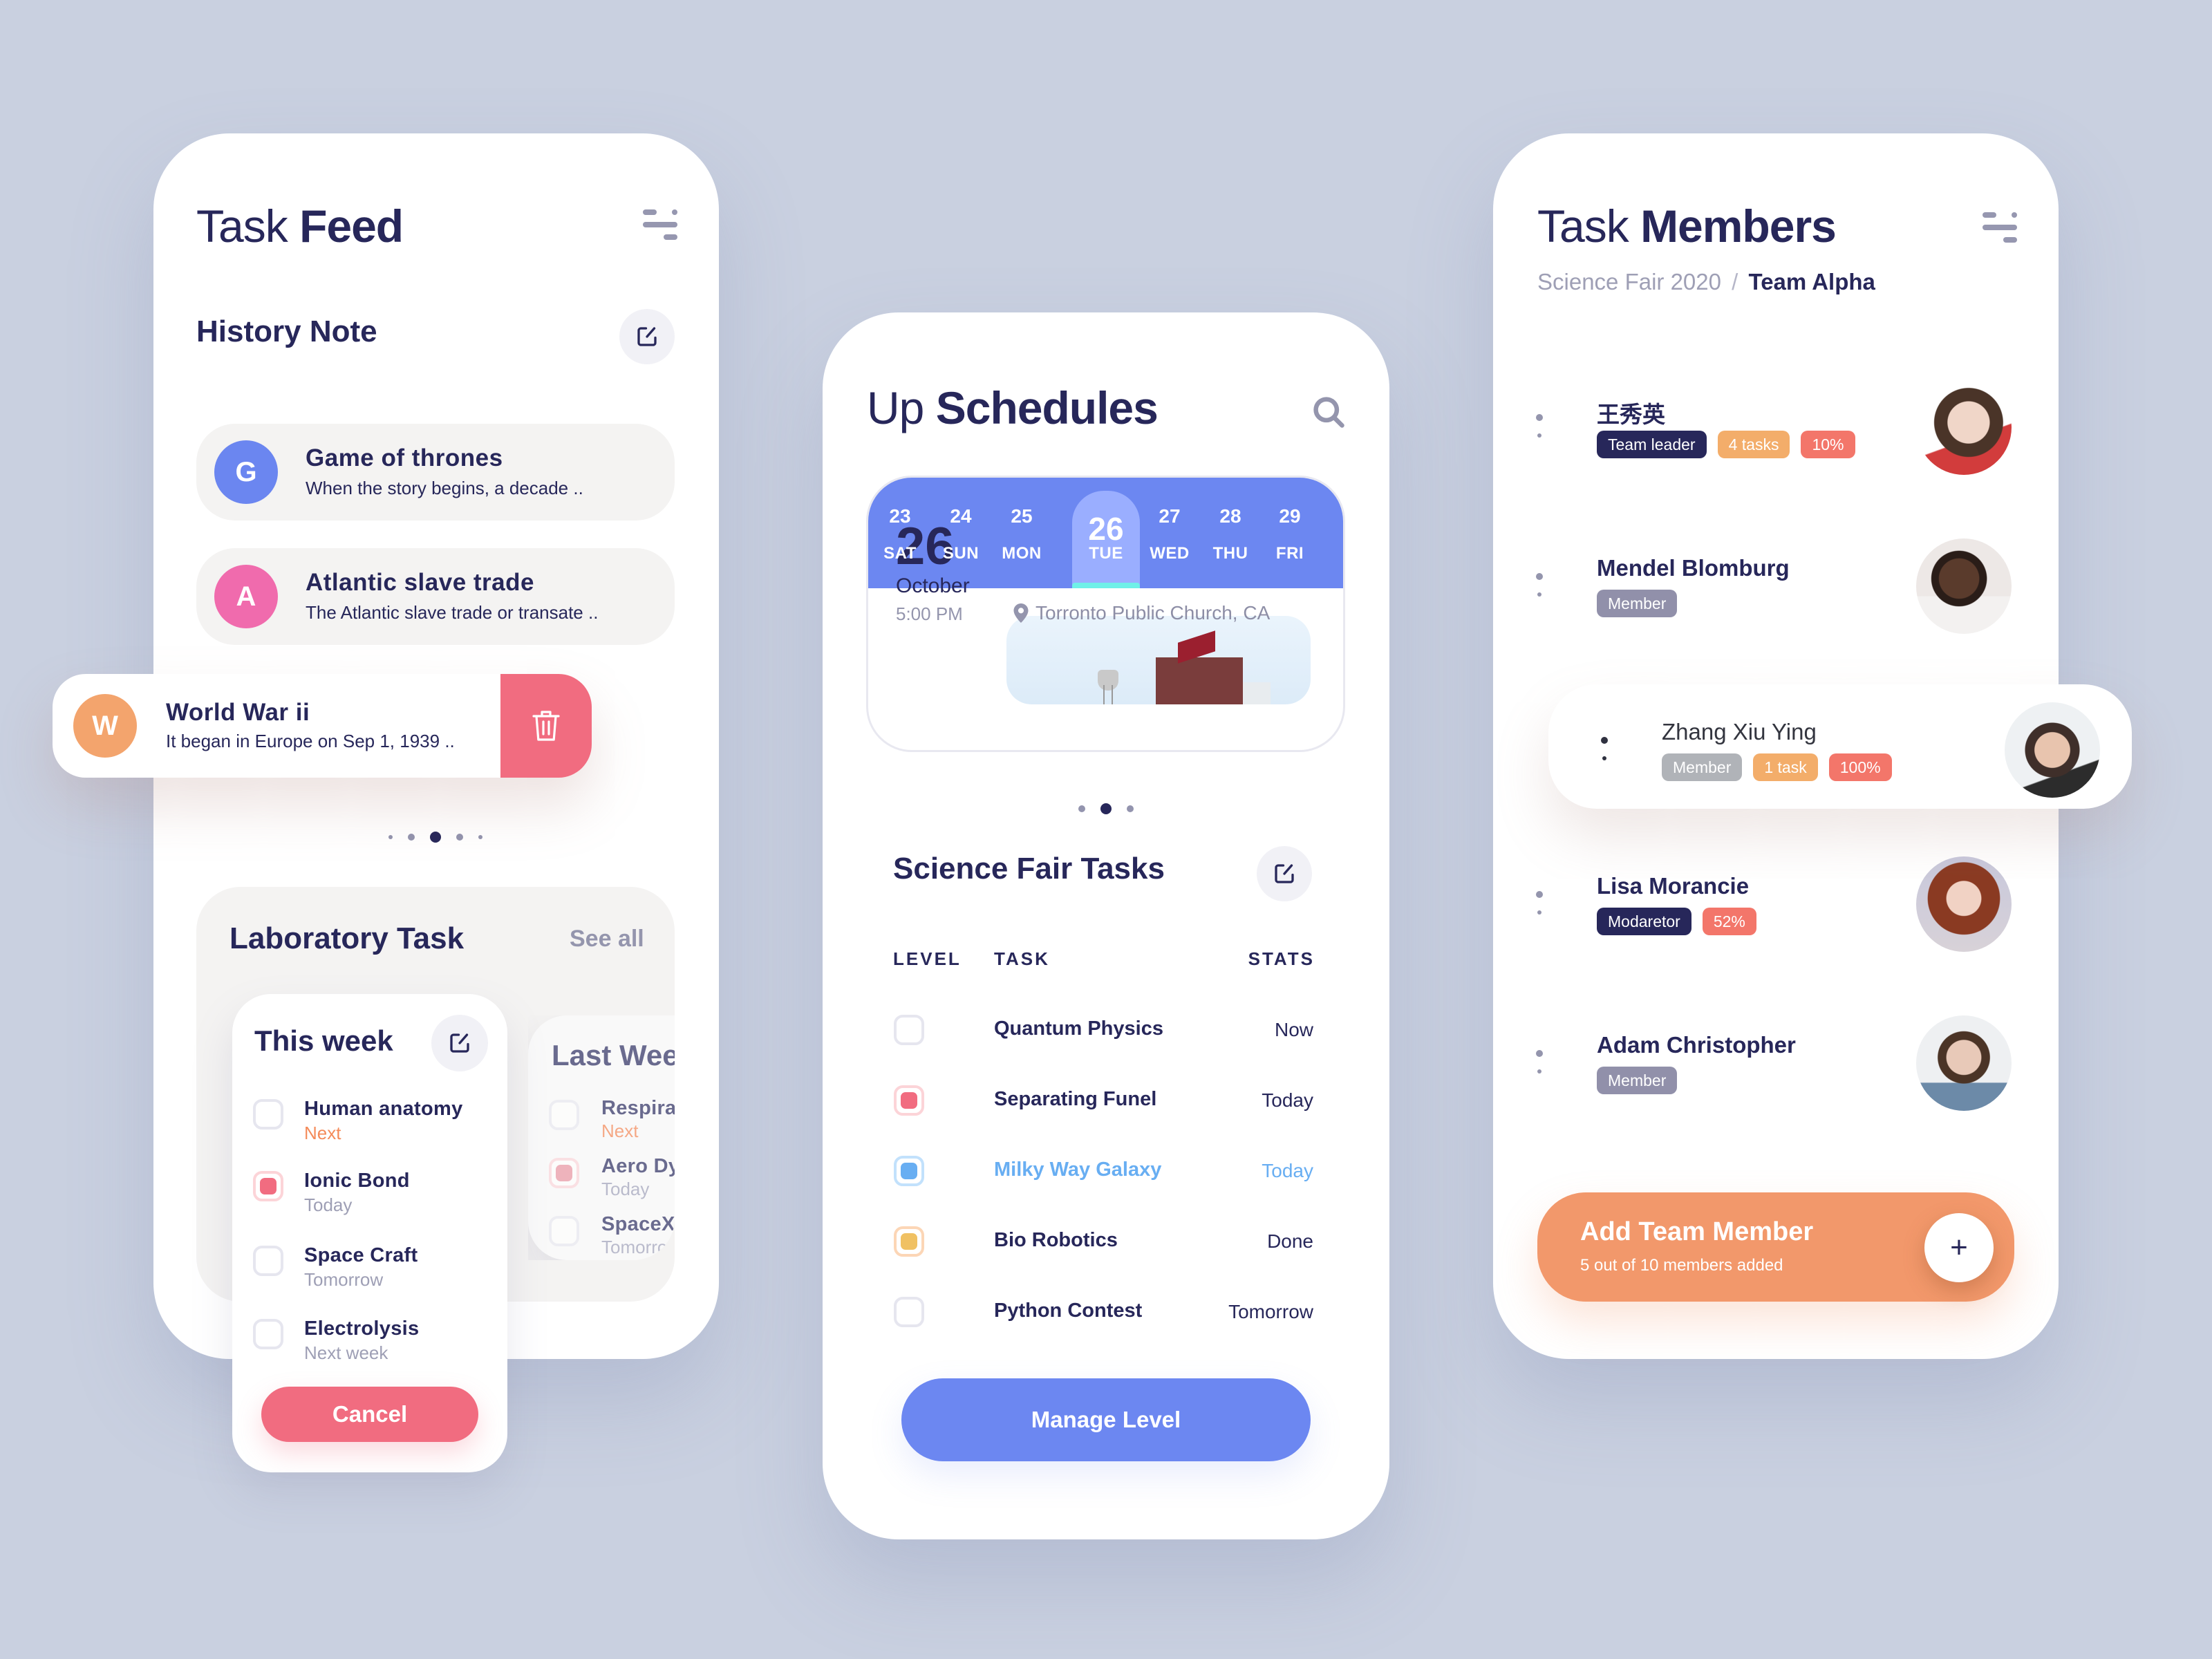 The height and width of the screenshot is (1659, 2212). What do you see at coordinates (1106, 1031) in the screenshot?
I see `table-row: Quantum Physics Now` at bounding box center [1106, 1031].